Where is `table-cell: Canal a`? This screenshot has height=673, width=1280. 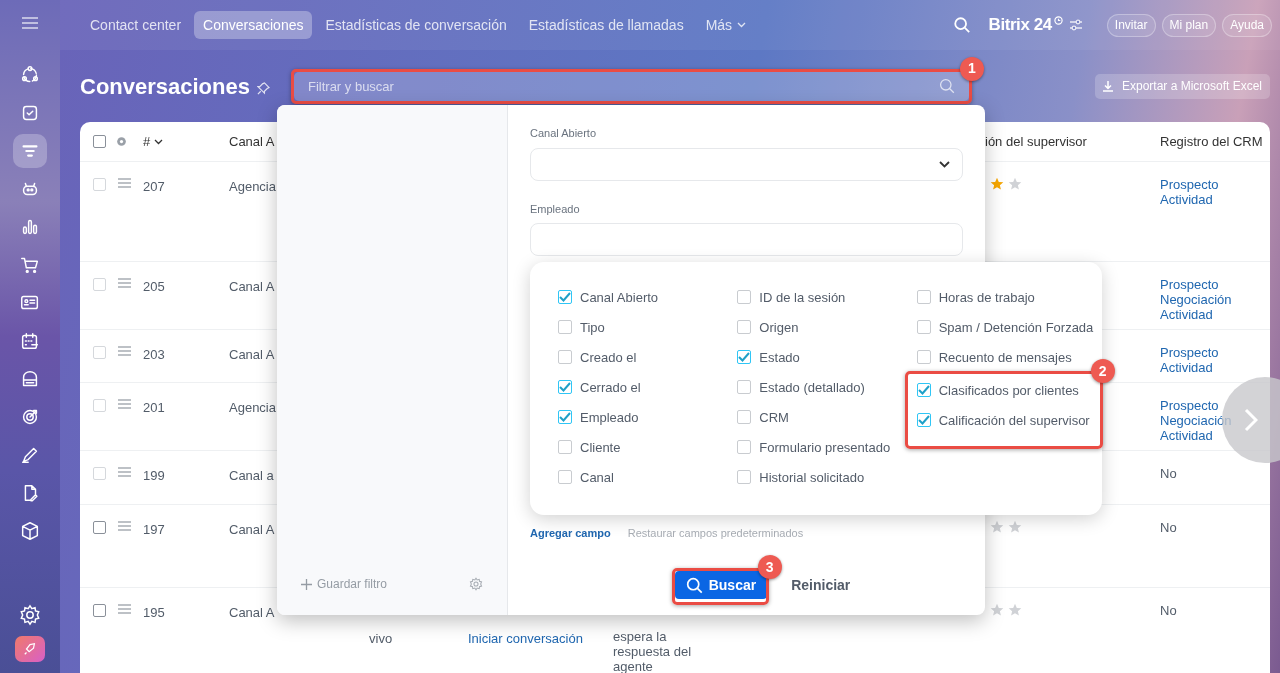 table-cell: Canal a is located at coordinates (251, 475).